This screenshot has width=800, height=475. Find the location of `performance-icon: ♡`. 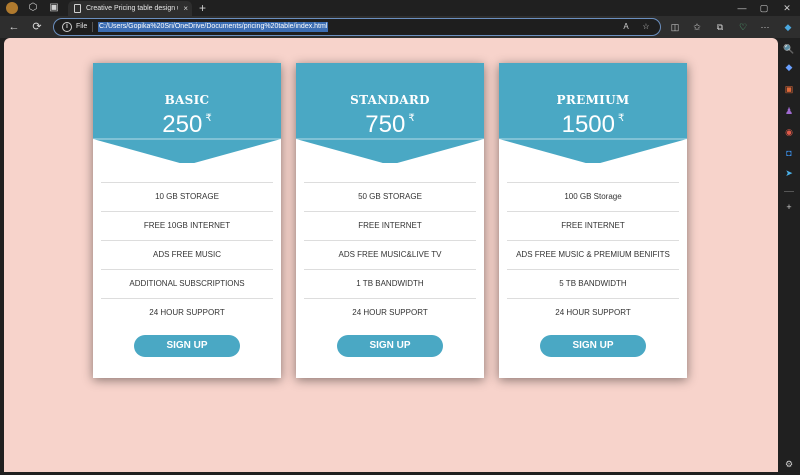

performance-icon: ♡ is located at coordinates (743, 27).